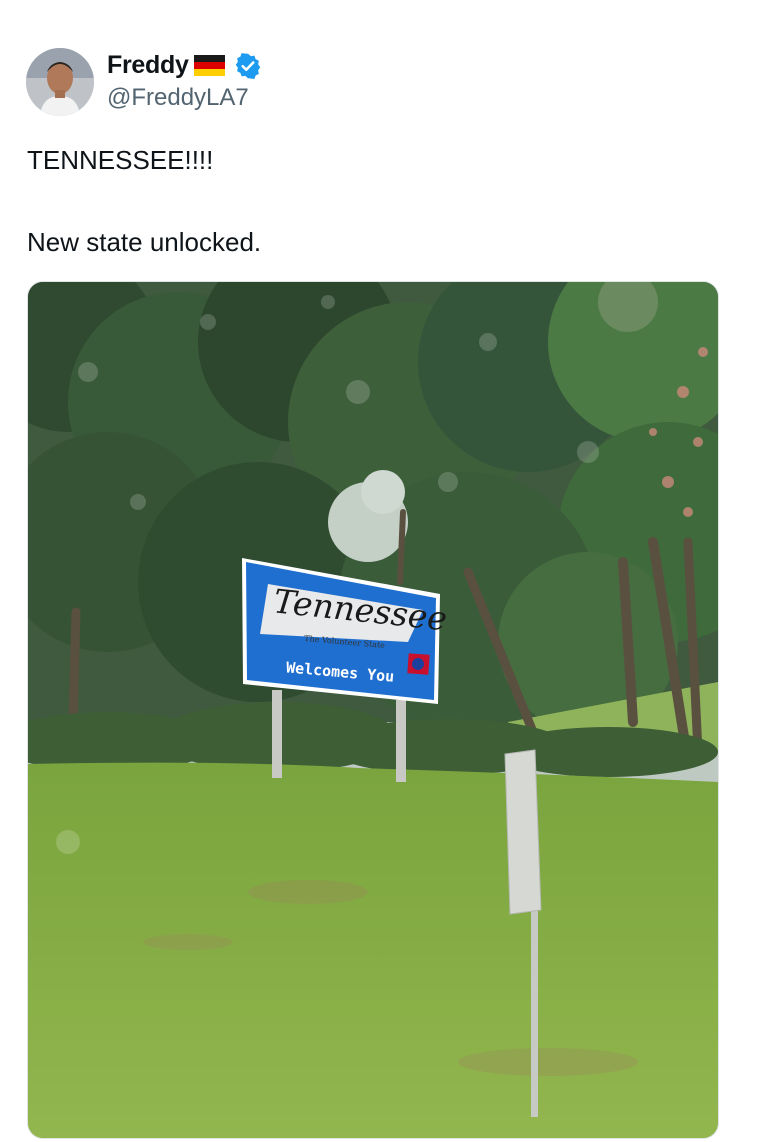  I want to click on author-display-name: Freddy, so click(148, 65).